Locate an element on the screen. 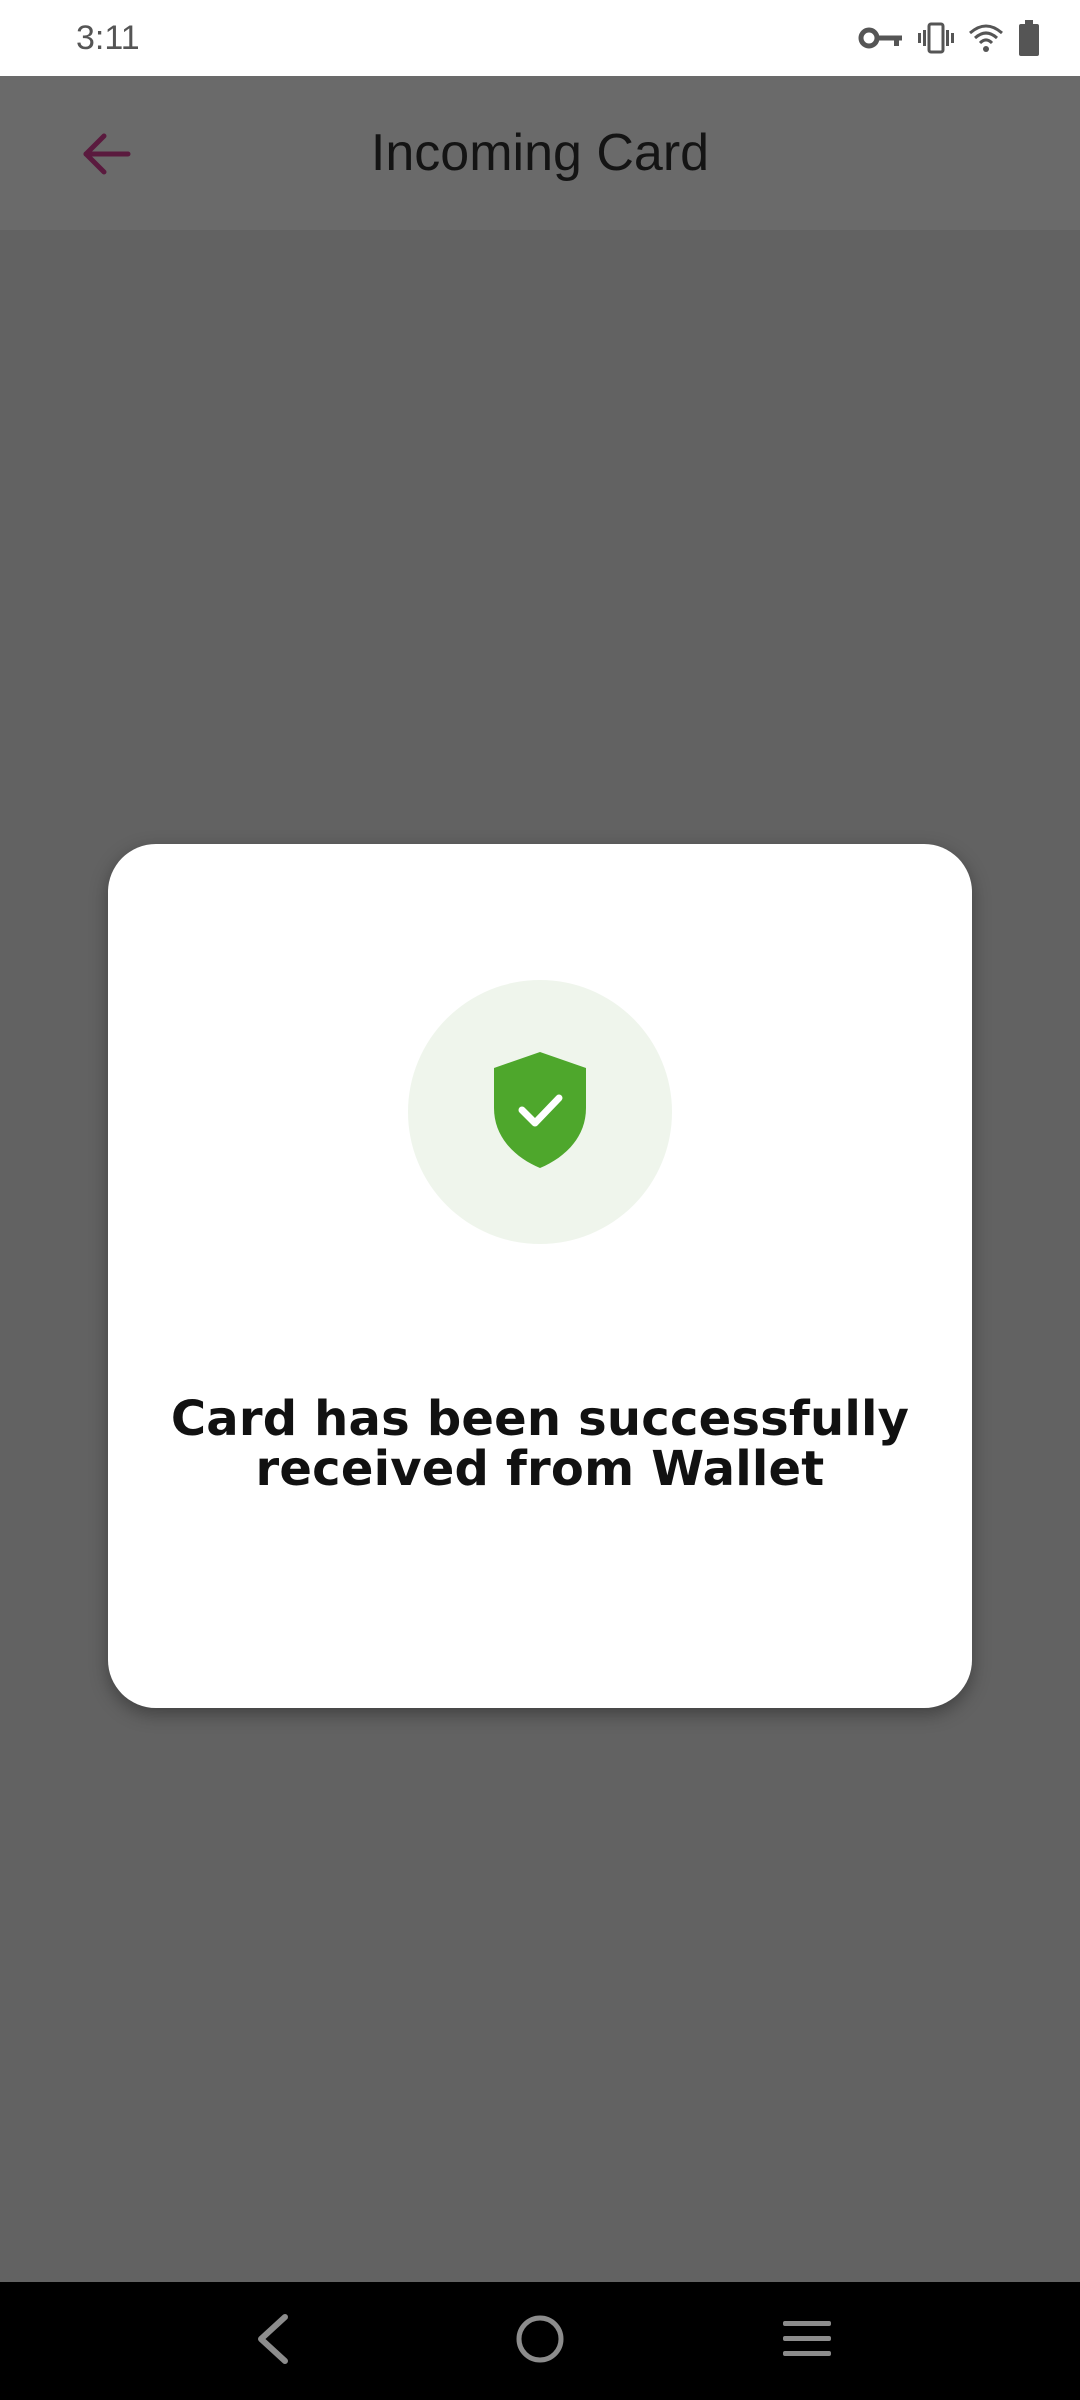  shield-check-icon is located at coordinates (540, 1112).